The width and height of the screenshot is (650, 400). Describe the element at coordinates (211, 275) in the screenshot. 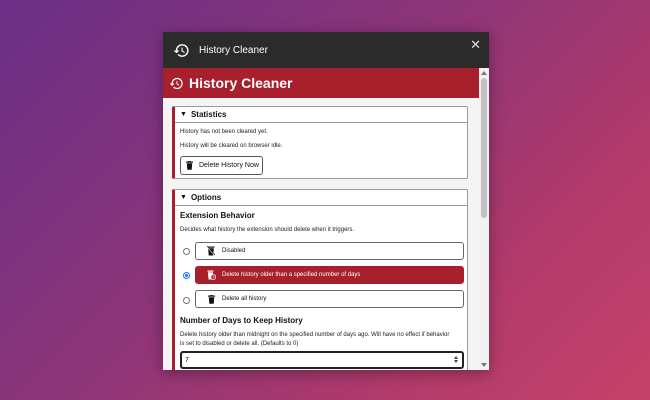

I see `trash-clock-icon` at that location.